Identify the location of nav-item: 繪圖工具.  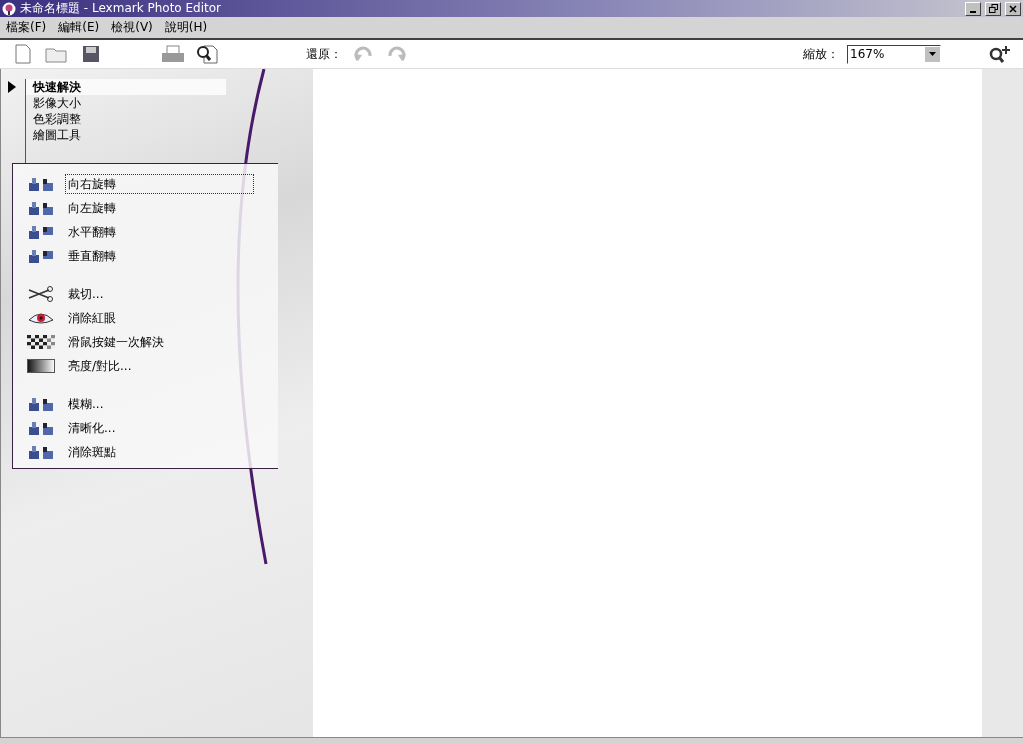
(126, 135).